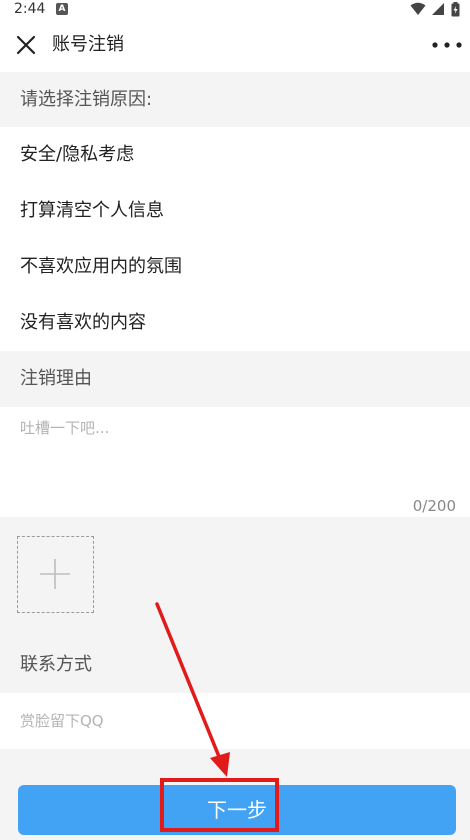  I want to click on system-icons, so click(435, 9).